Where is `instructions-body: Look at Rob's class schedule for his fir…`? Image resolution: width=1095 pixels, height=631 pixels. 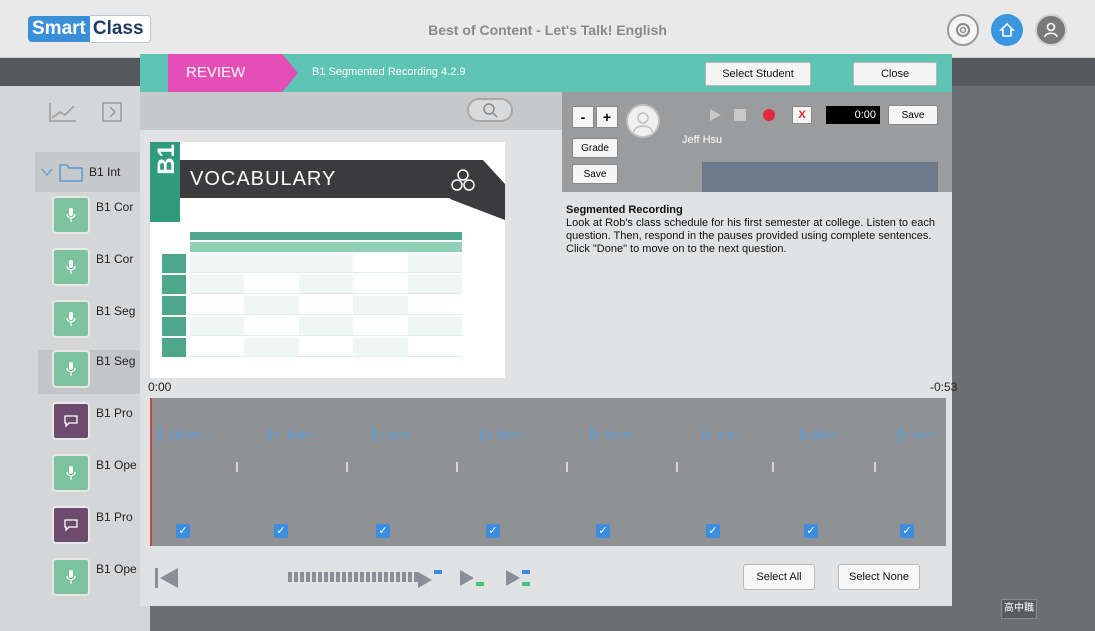
instructions-body: Look at Rob's class schedule for his fir… is located at coordinates (750, 236).